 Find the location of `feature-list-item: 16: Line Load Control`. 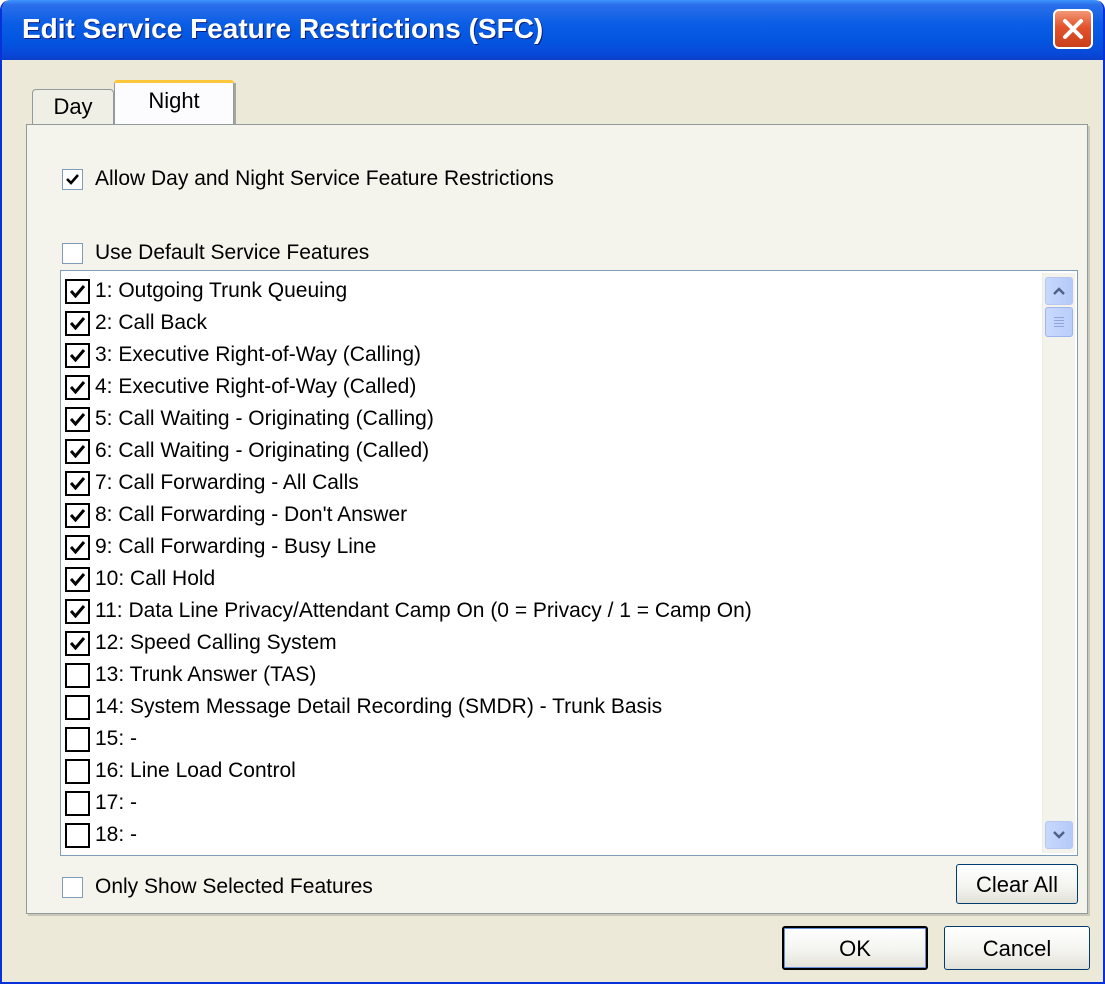

feature-list-item: 16: Line Load Control is located at coordinates (180, 771).